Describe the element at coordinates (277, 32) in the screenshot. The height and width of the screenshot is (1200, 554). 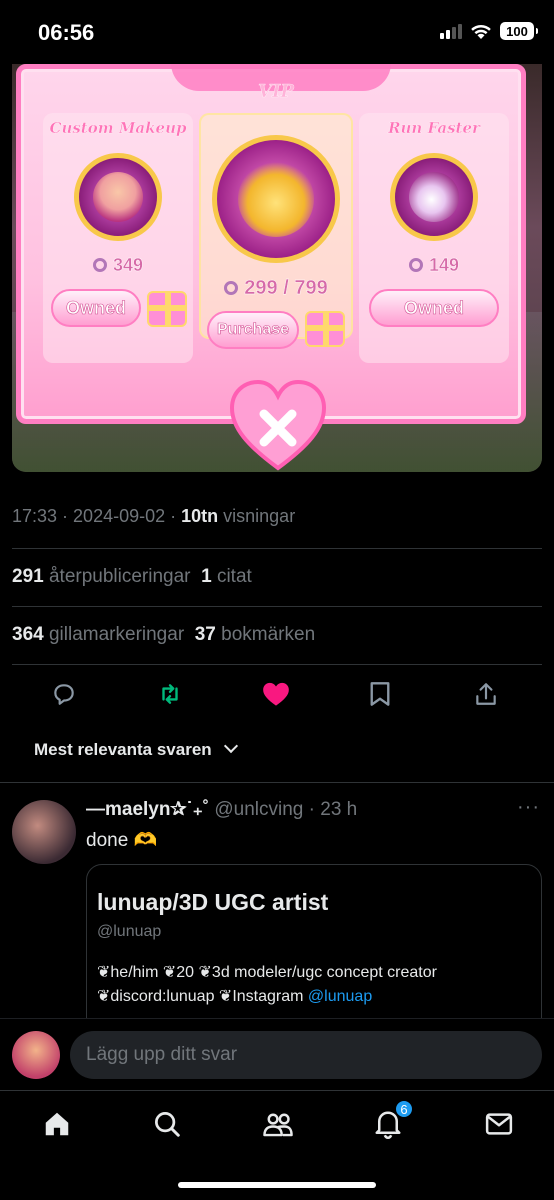
I see `status-bar: 06:56 100` at that location.